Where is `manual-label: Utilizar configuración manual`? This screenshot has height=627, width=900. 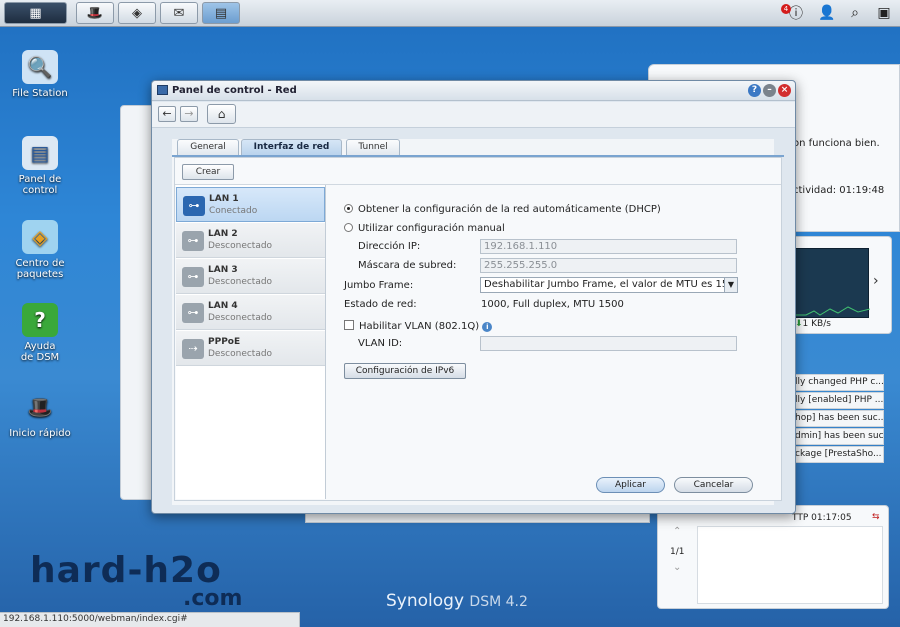
manual-label: Utilizar configuración manual is located at coordinates (431, 228).